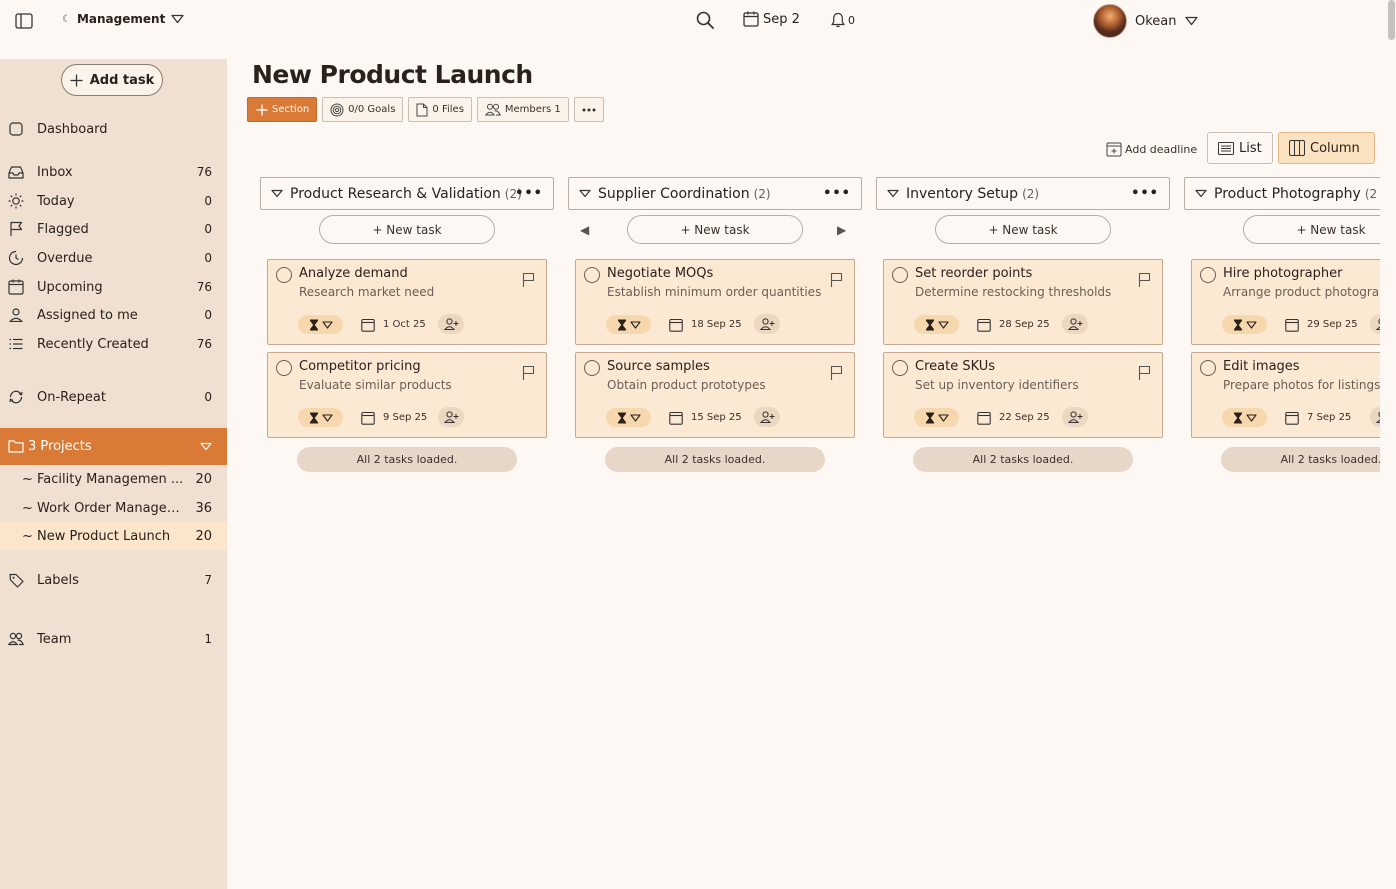 The image size is (1396, 889). Describe the element at coordinates (1282, 193) in the screenshot. I see `column-header: Product Photography (2` at that location.